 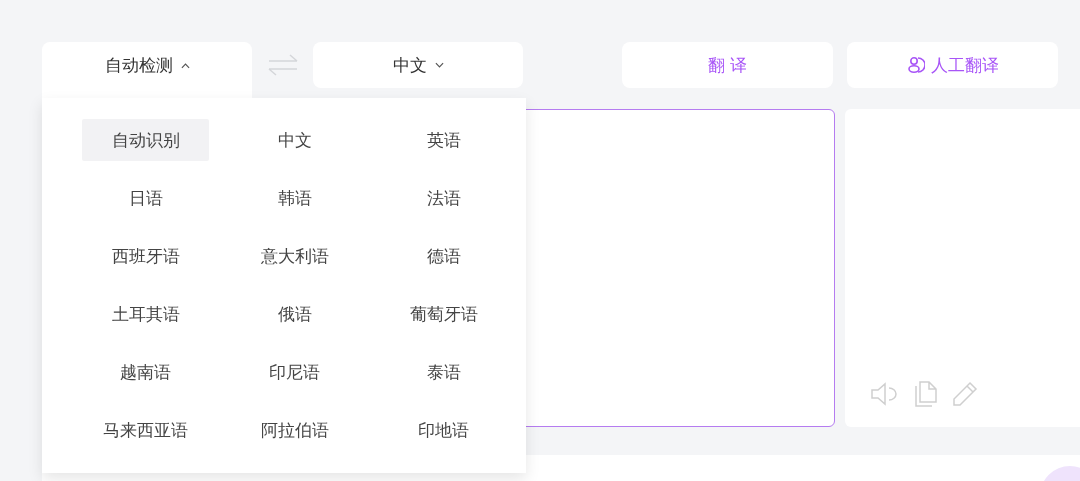 What do you see at coordinates (145, 140) in the screenshot?
I see `language-option: 自动识别` at bounding box center [145, 140].